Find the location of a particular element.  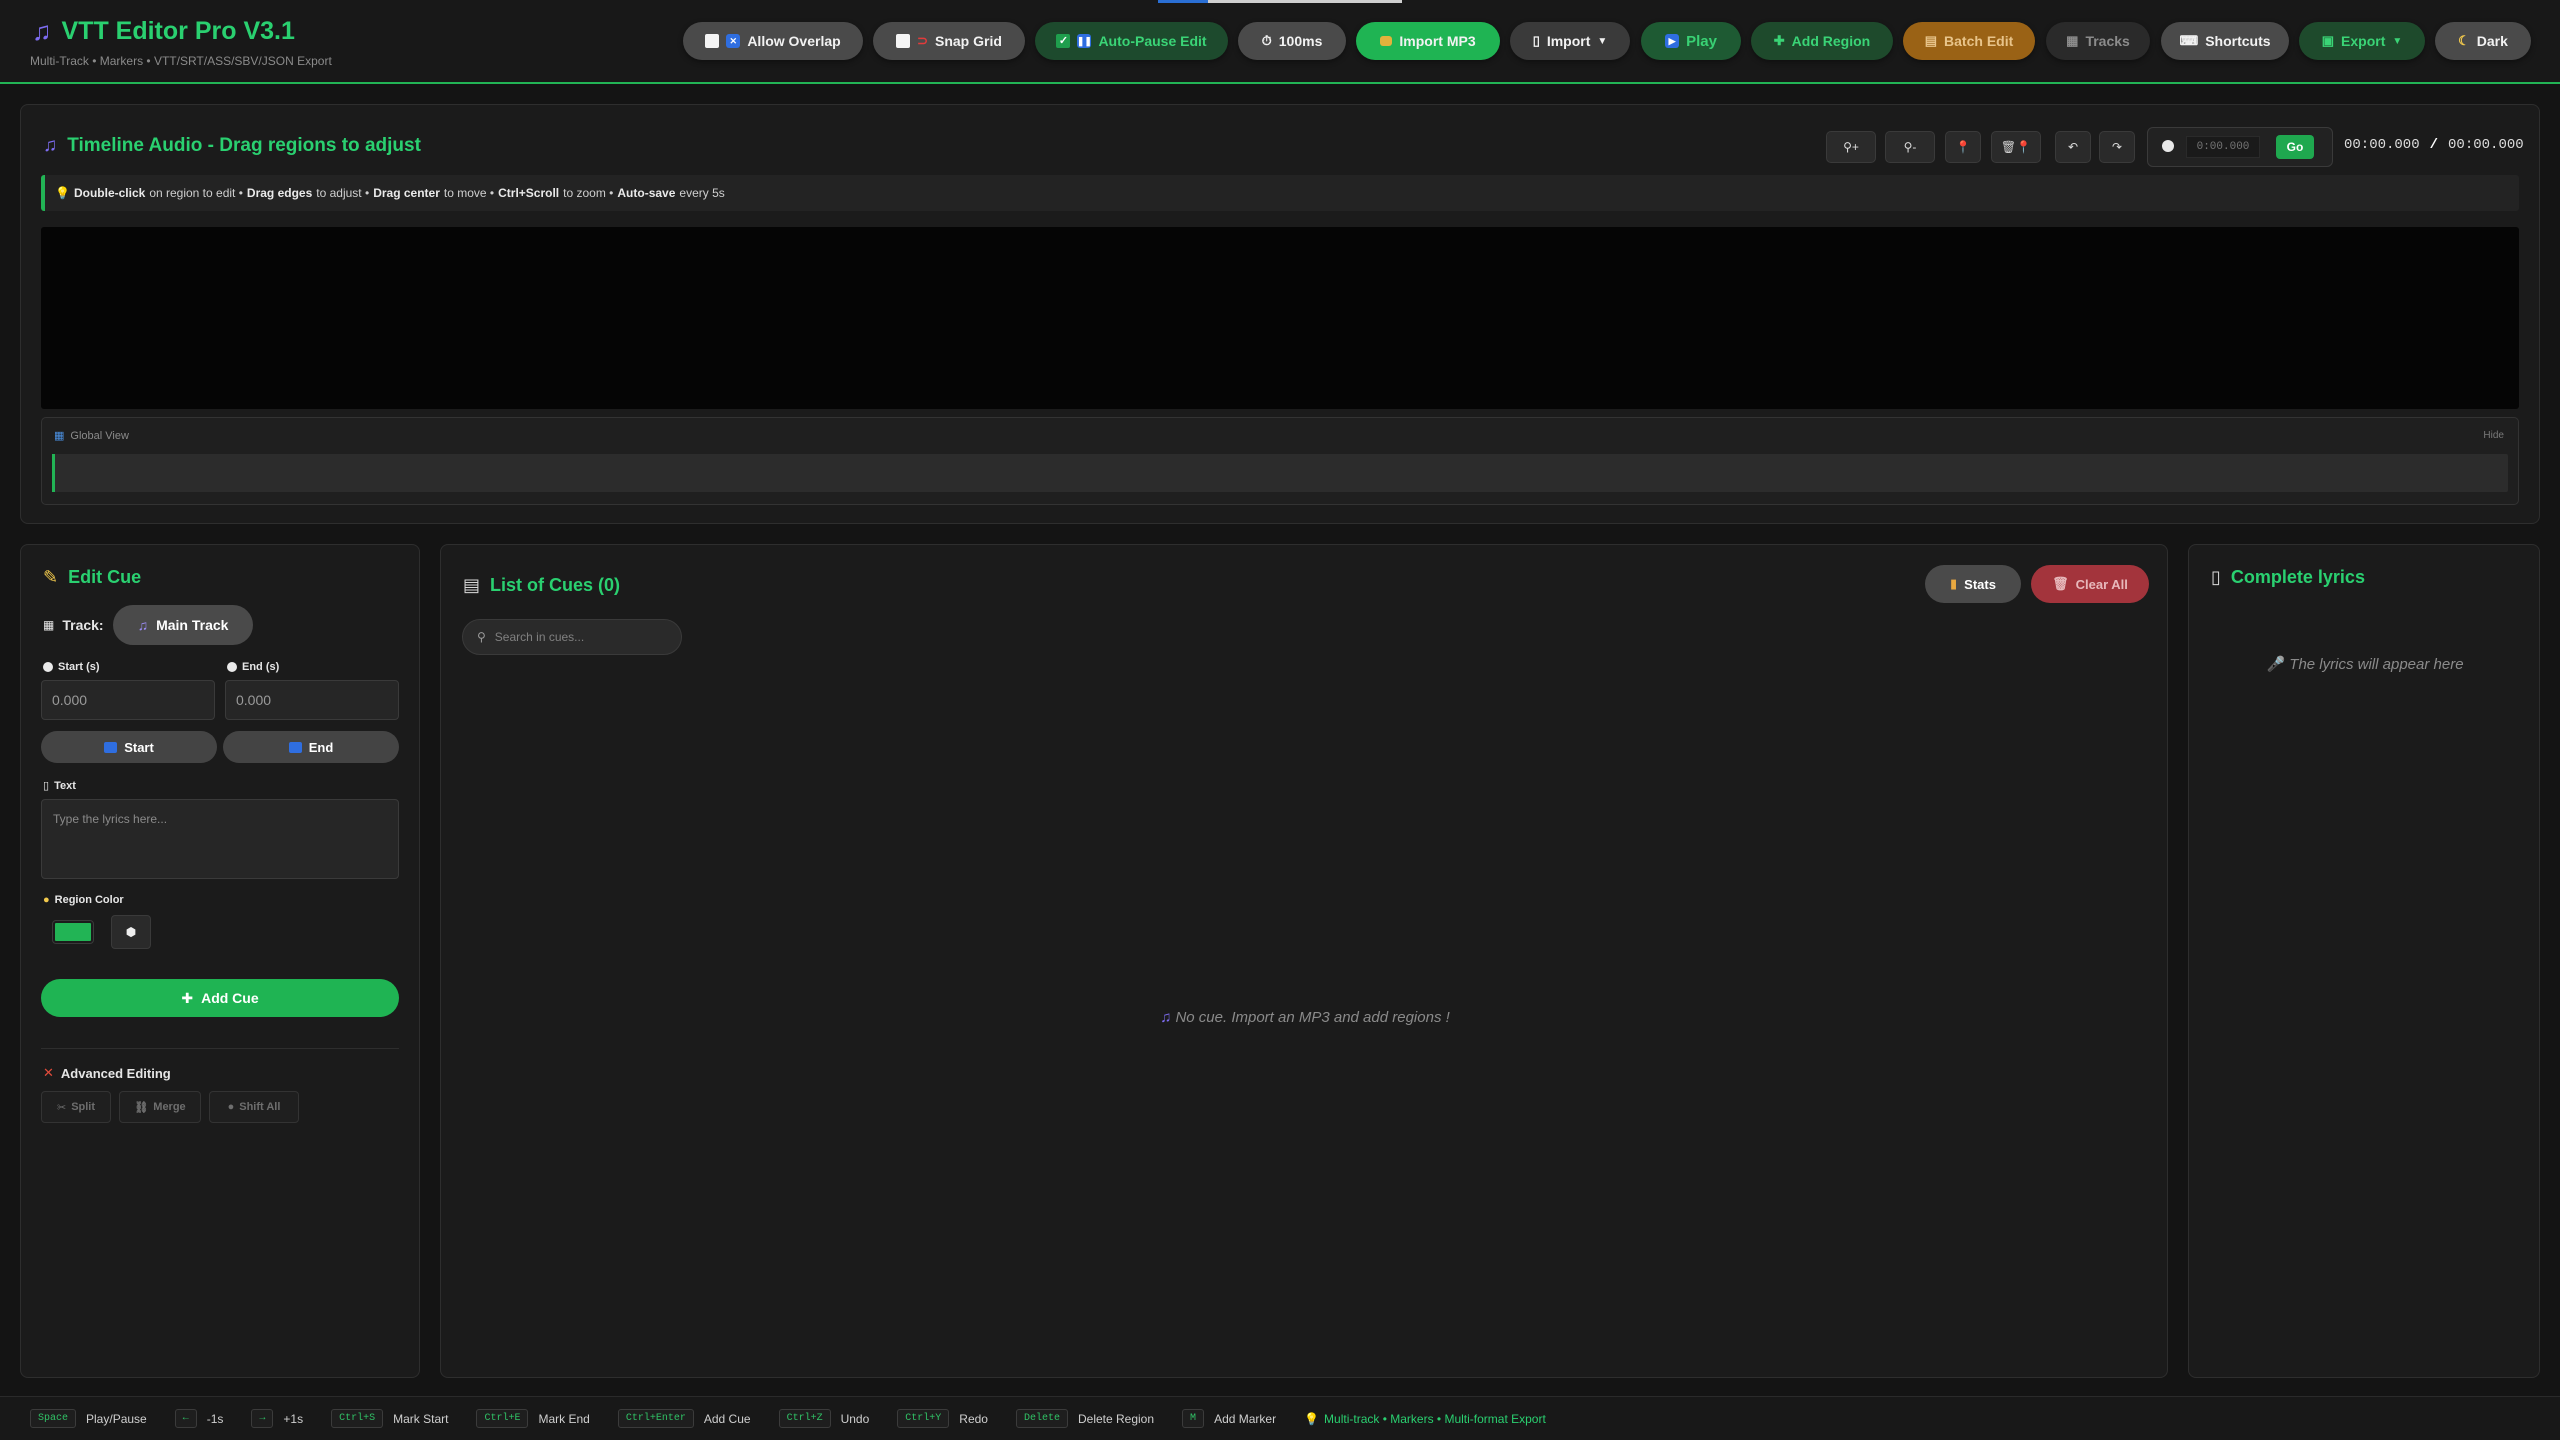

global-view-cursor is located at coordinates (53, 473).